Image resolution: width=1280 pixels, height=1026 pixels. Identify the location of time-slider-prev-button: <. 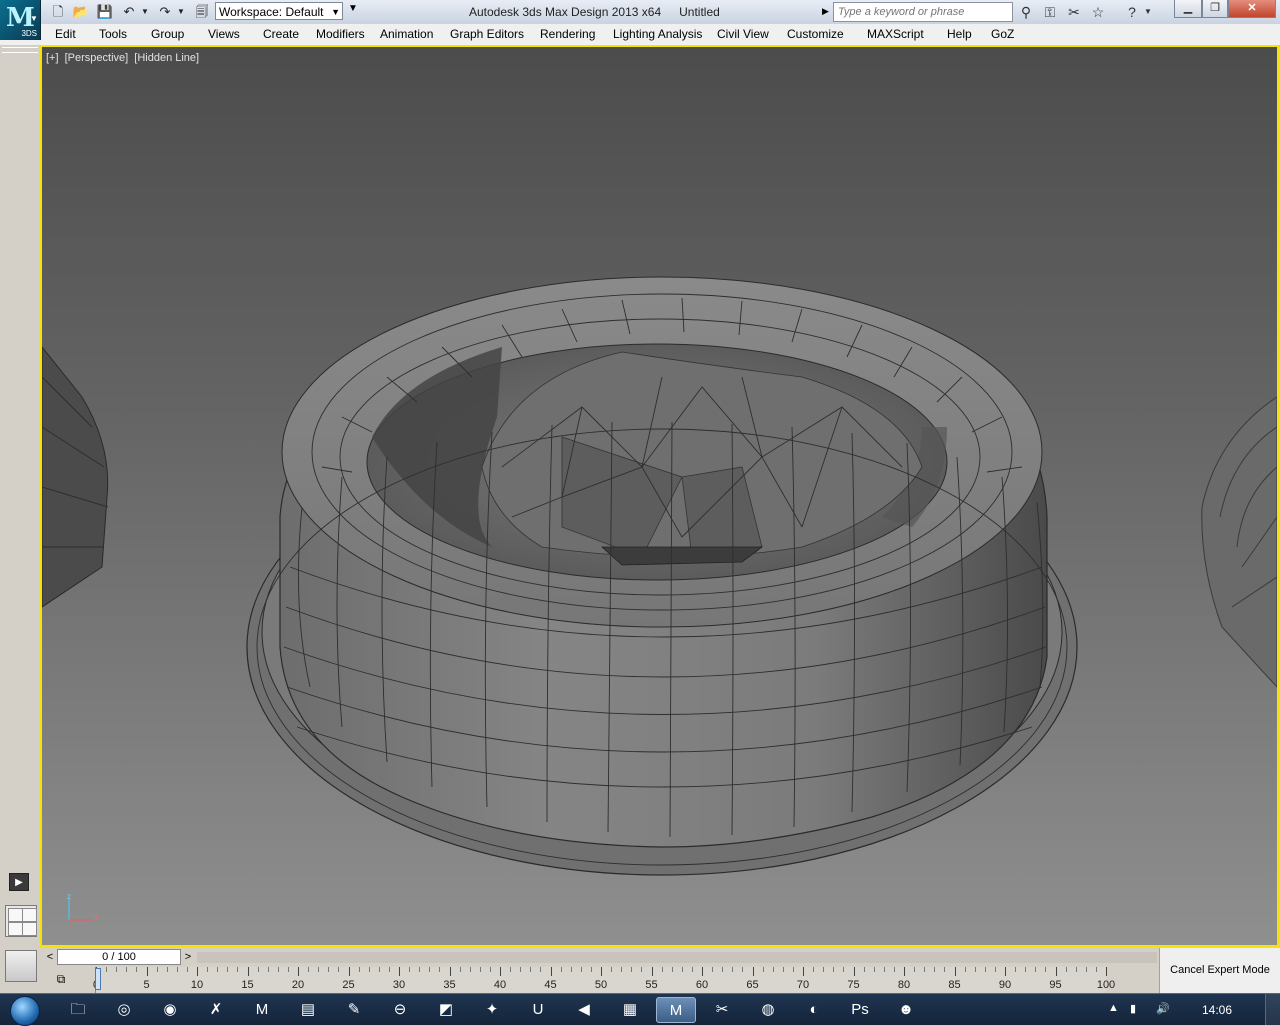
(50, 957).